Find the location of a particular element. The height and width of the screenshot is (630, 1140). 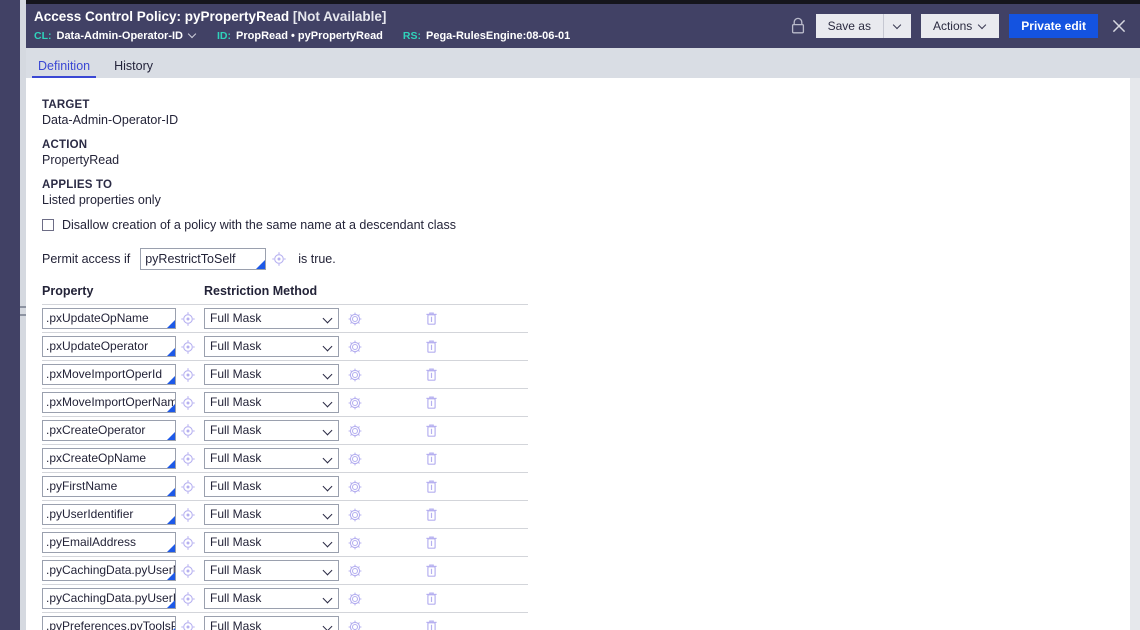

tab-history: History is located at coordinates (133, 69).